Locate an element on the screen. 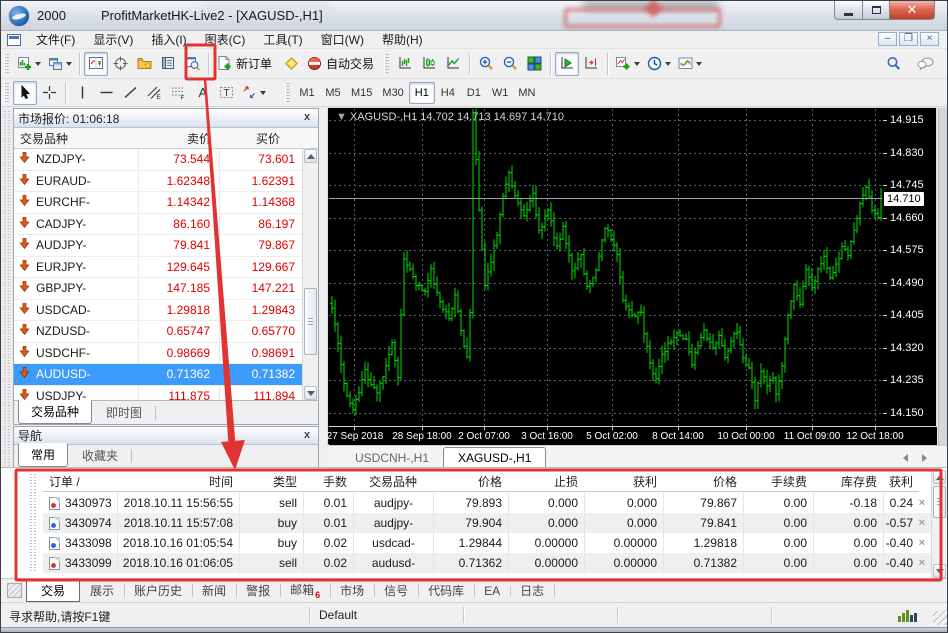  indicators-button is located at coordinates (627, 64).